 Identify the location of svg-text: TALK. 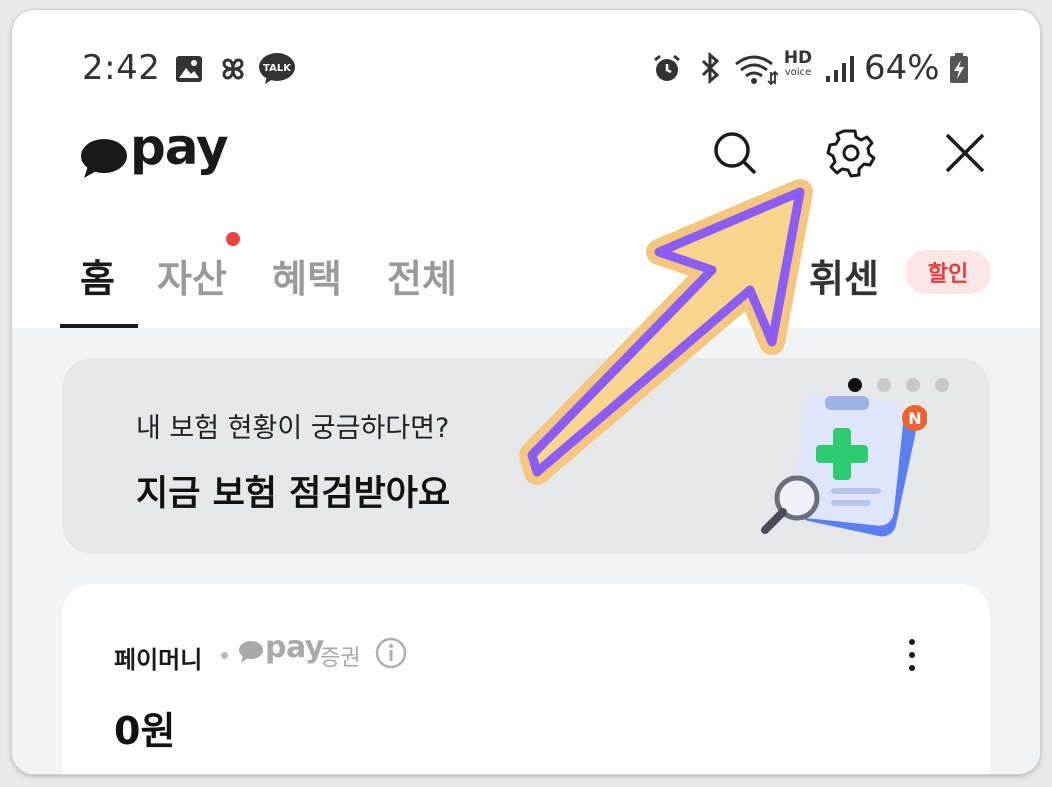
(277, 68).